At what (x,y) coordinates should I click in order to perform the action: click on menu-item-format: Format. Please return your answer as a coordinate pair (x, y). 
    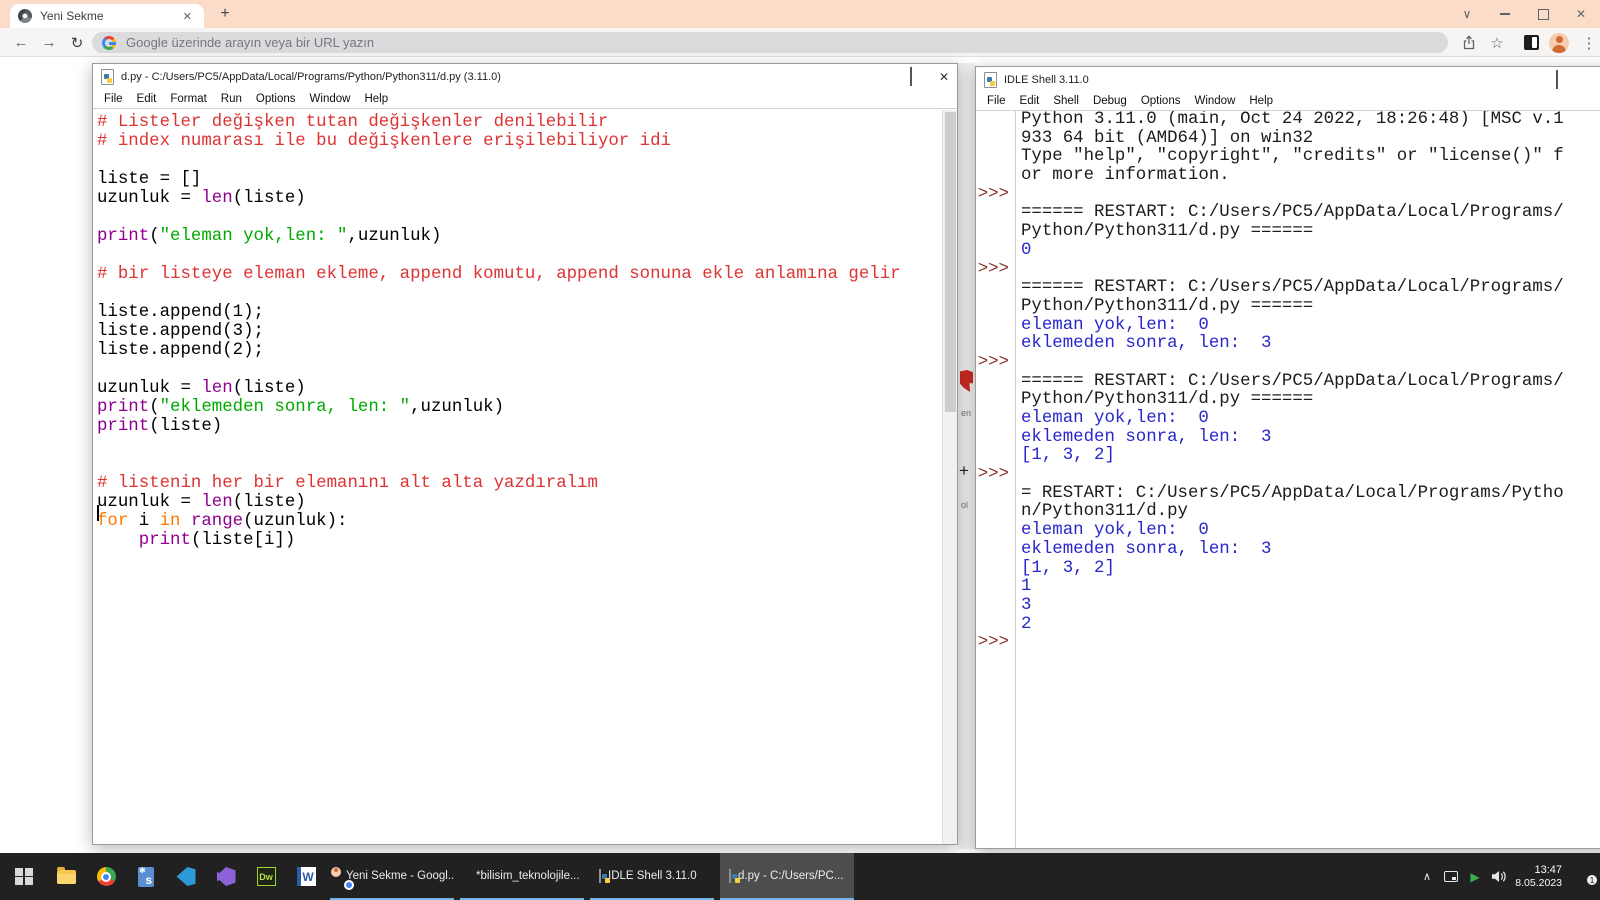
    Looking at the image, I should click on (188, 99).